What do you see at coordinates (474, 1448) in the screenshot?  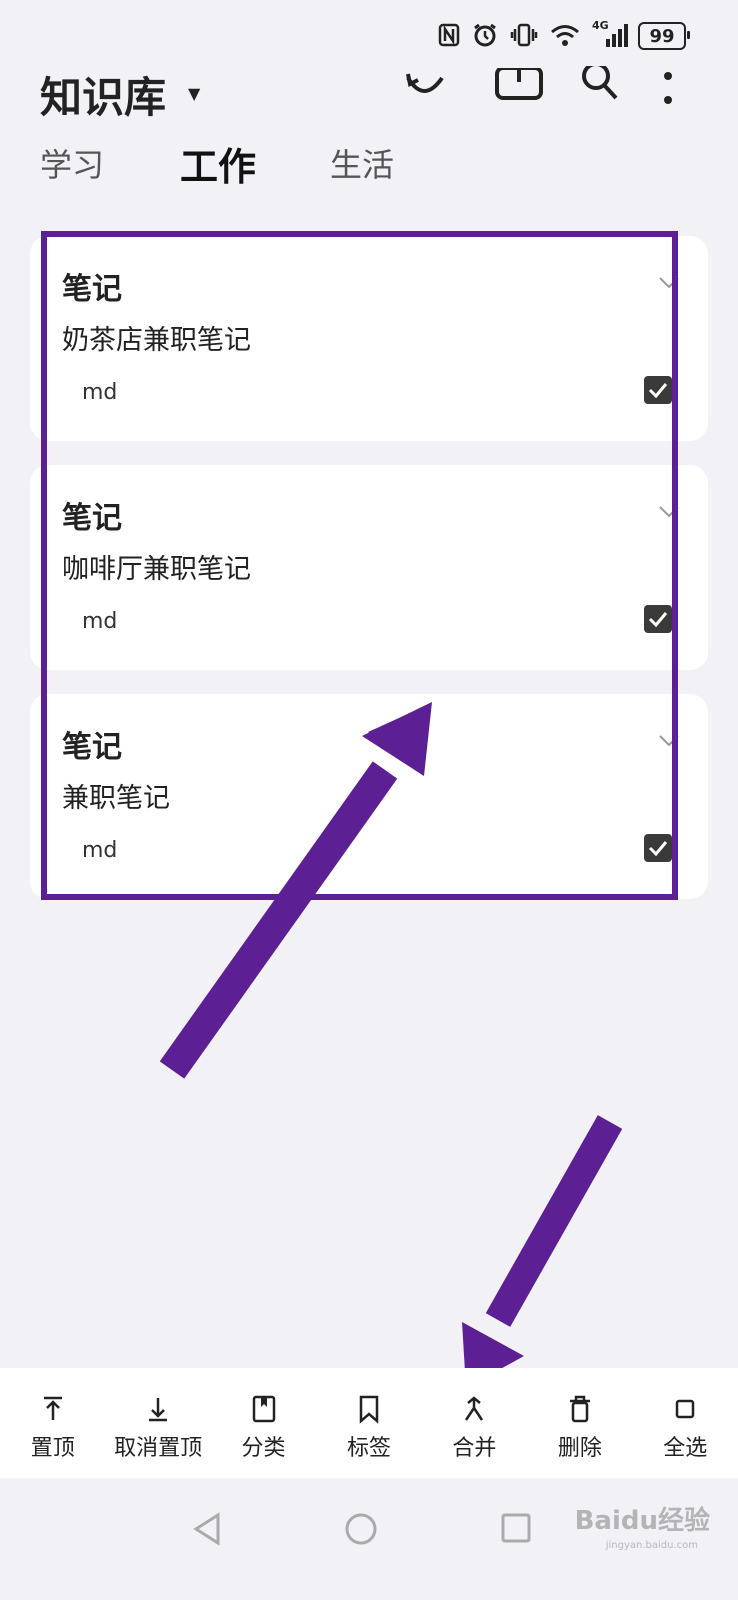 I see `merge-label: 合并` at bounding box center [474, 1448].